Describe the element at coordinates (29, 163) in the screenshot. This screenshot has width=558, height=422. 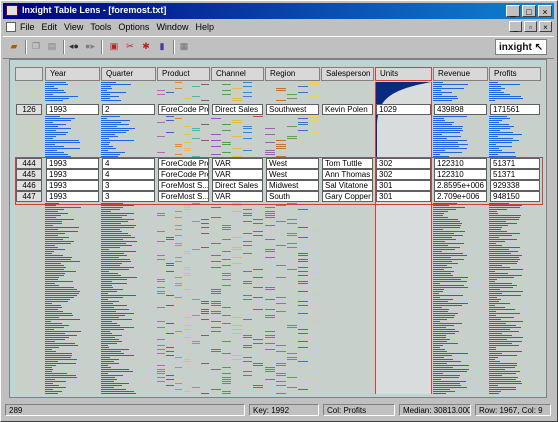
I see `row-index-444: 444` at that location.